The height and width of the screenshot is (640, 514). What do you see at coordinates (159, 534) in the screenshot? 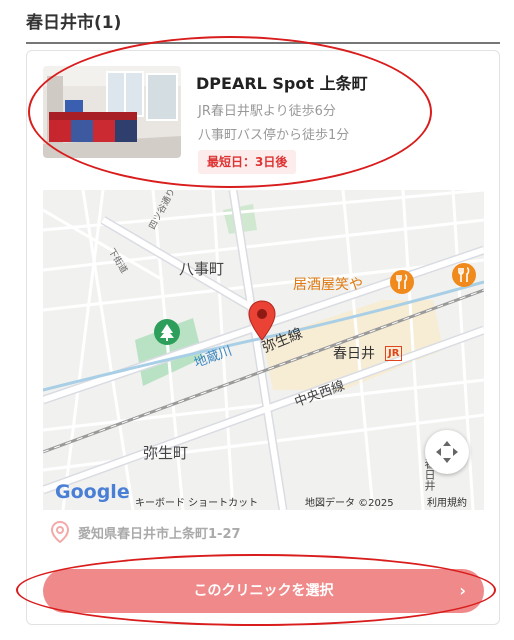
I see `address-text: 愛知県春日井市上条町1-27` at bounding box center [159, 534].